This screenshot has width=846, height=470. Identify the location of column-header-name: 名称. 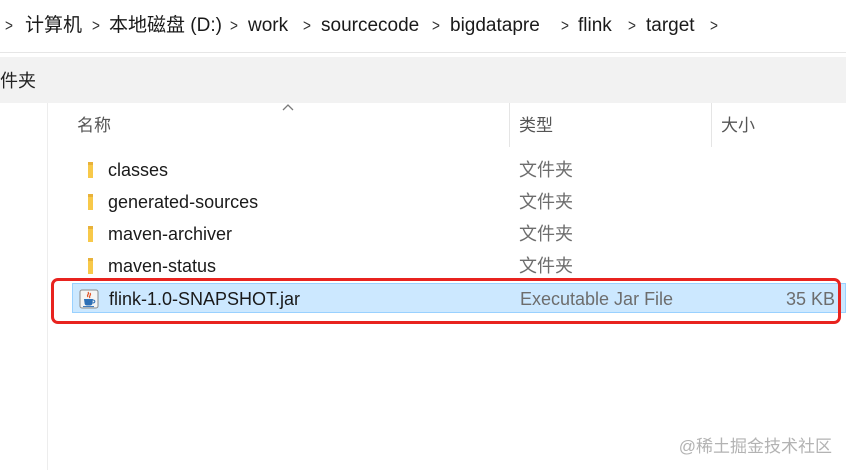
(94, 126).